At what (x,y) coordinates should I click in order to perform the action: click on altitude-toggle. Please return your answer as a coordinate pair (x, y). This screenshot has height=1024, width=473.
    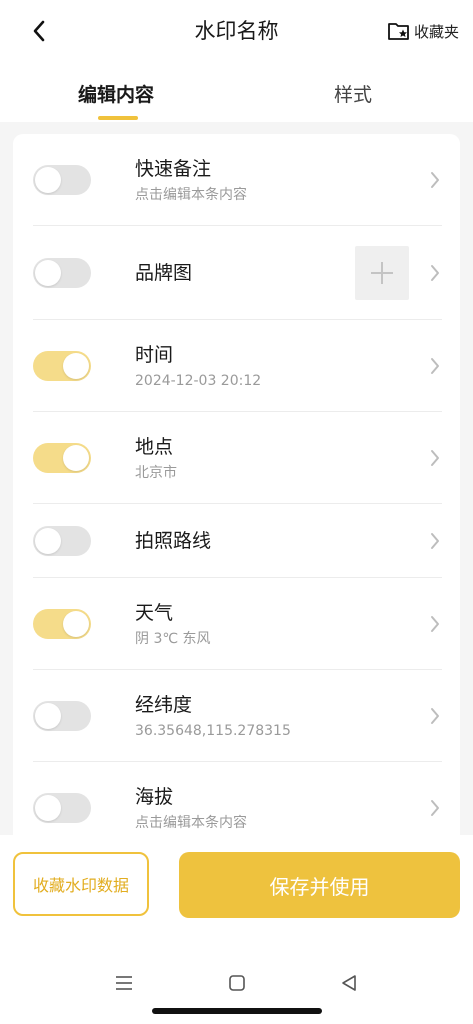
    Looking at the image, I should click on (62, 808).